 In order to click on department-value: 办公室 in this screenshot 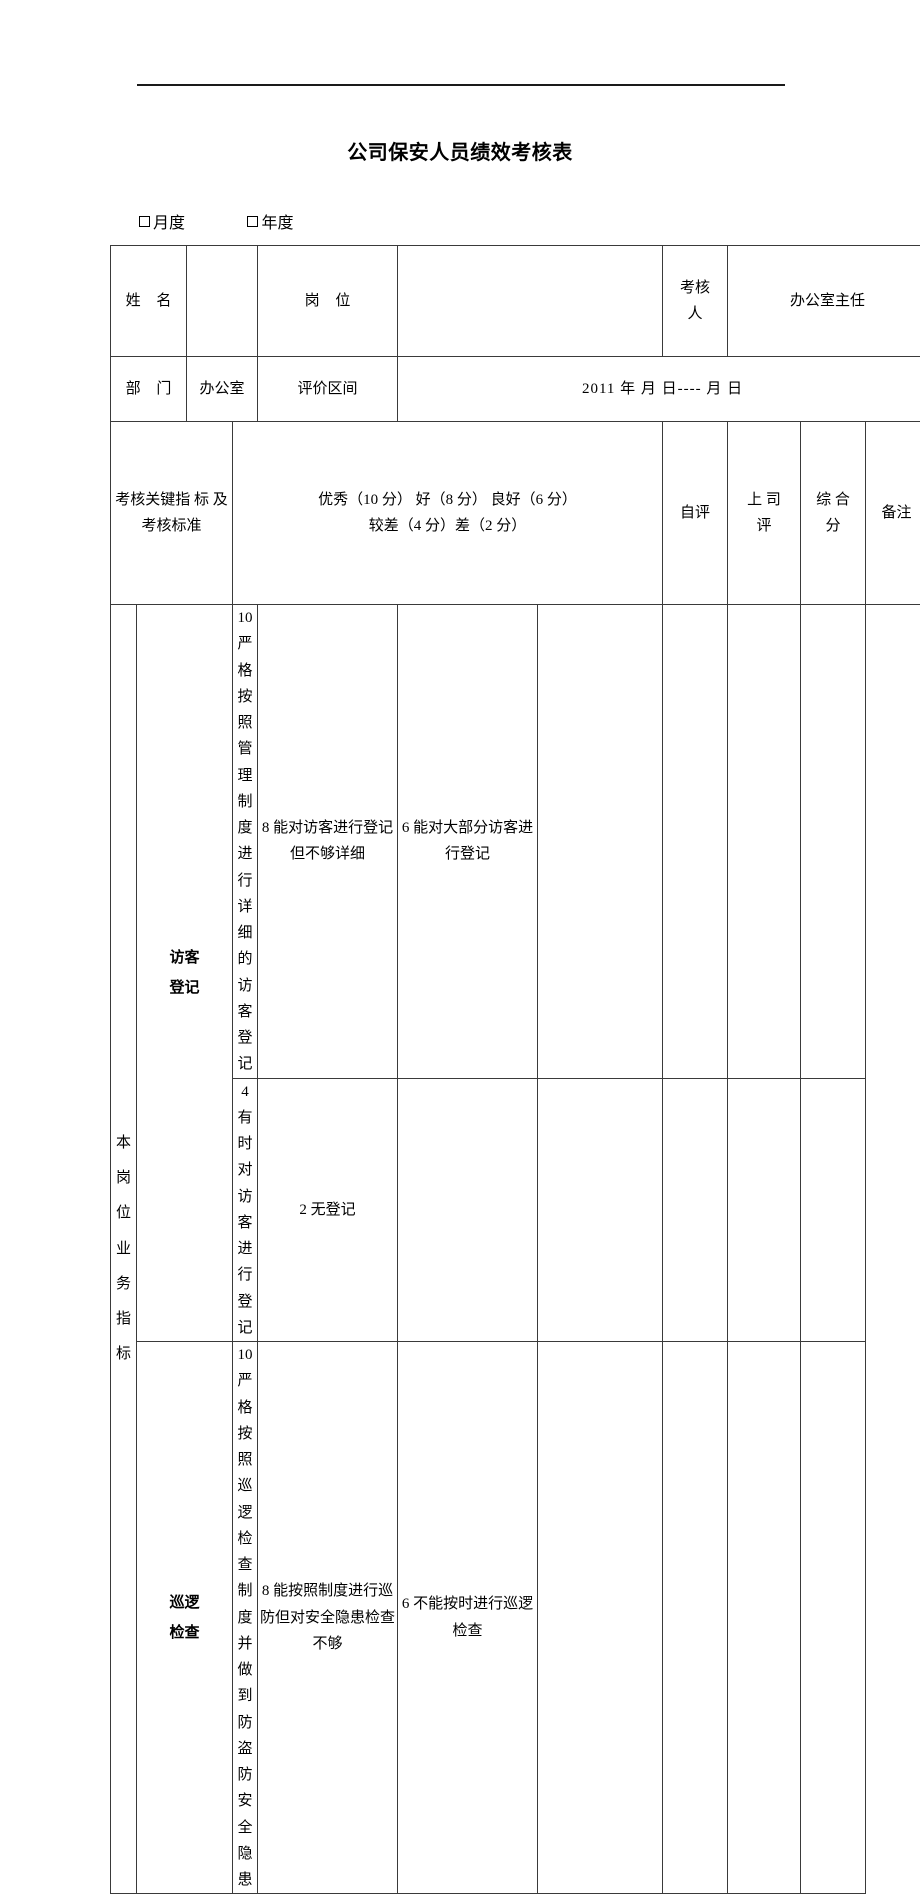, I will do `click(222, 389)`.